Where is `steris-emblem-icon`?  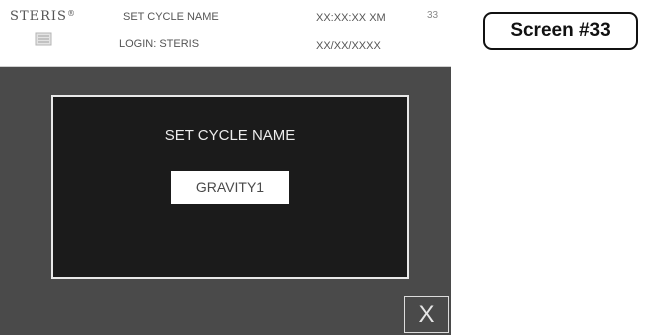
steris-emblem-icon is located at coordinates (43, 39).